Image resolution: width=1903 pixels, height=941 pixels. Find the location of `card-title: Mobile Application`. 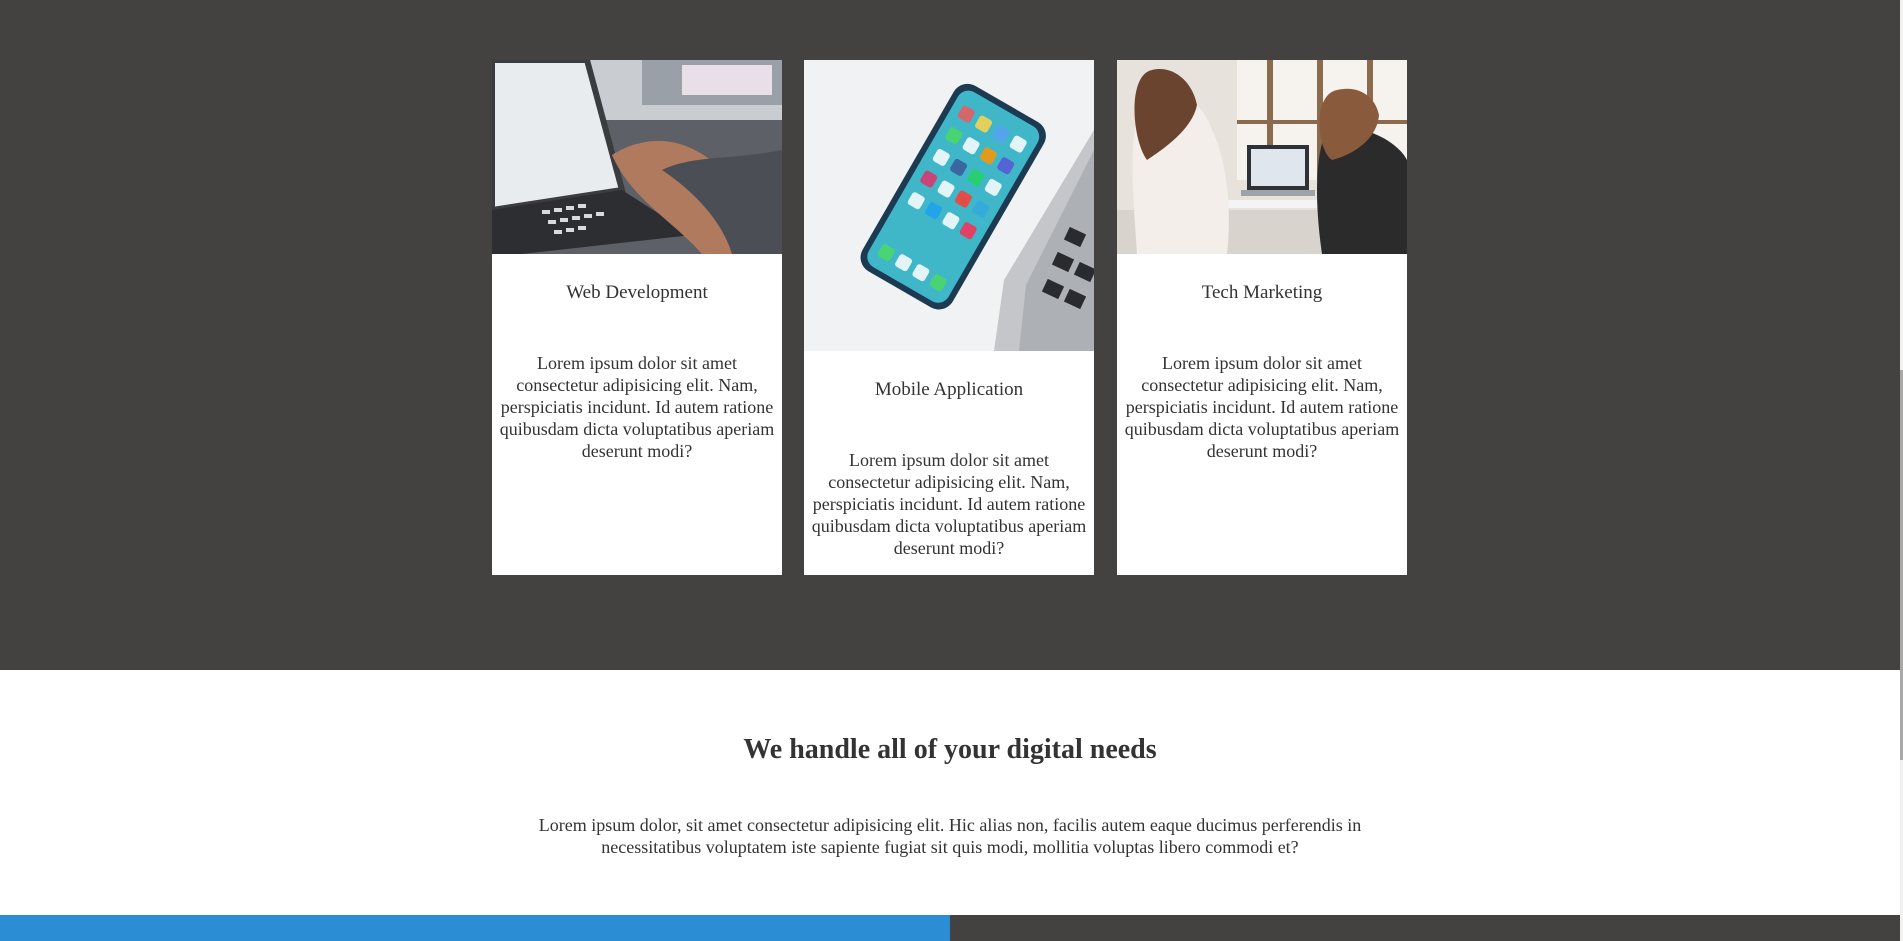

card-title: Mobile Application is located at coordinates (949, 389).